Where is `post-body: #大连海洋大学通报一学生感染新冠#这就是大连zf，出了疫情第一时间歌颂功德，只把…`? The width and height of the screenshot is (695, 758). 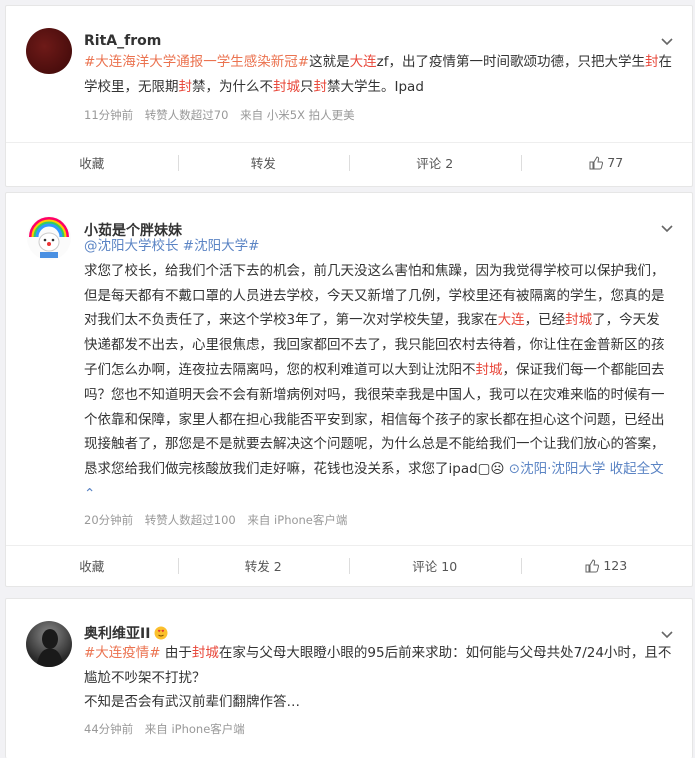 post-body: #大连海洋大学通报一学生感染新冠#这就是大连zf，出了疫情第一时间歌颂功德，只把… is located at coordinates (378, 74).